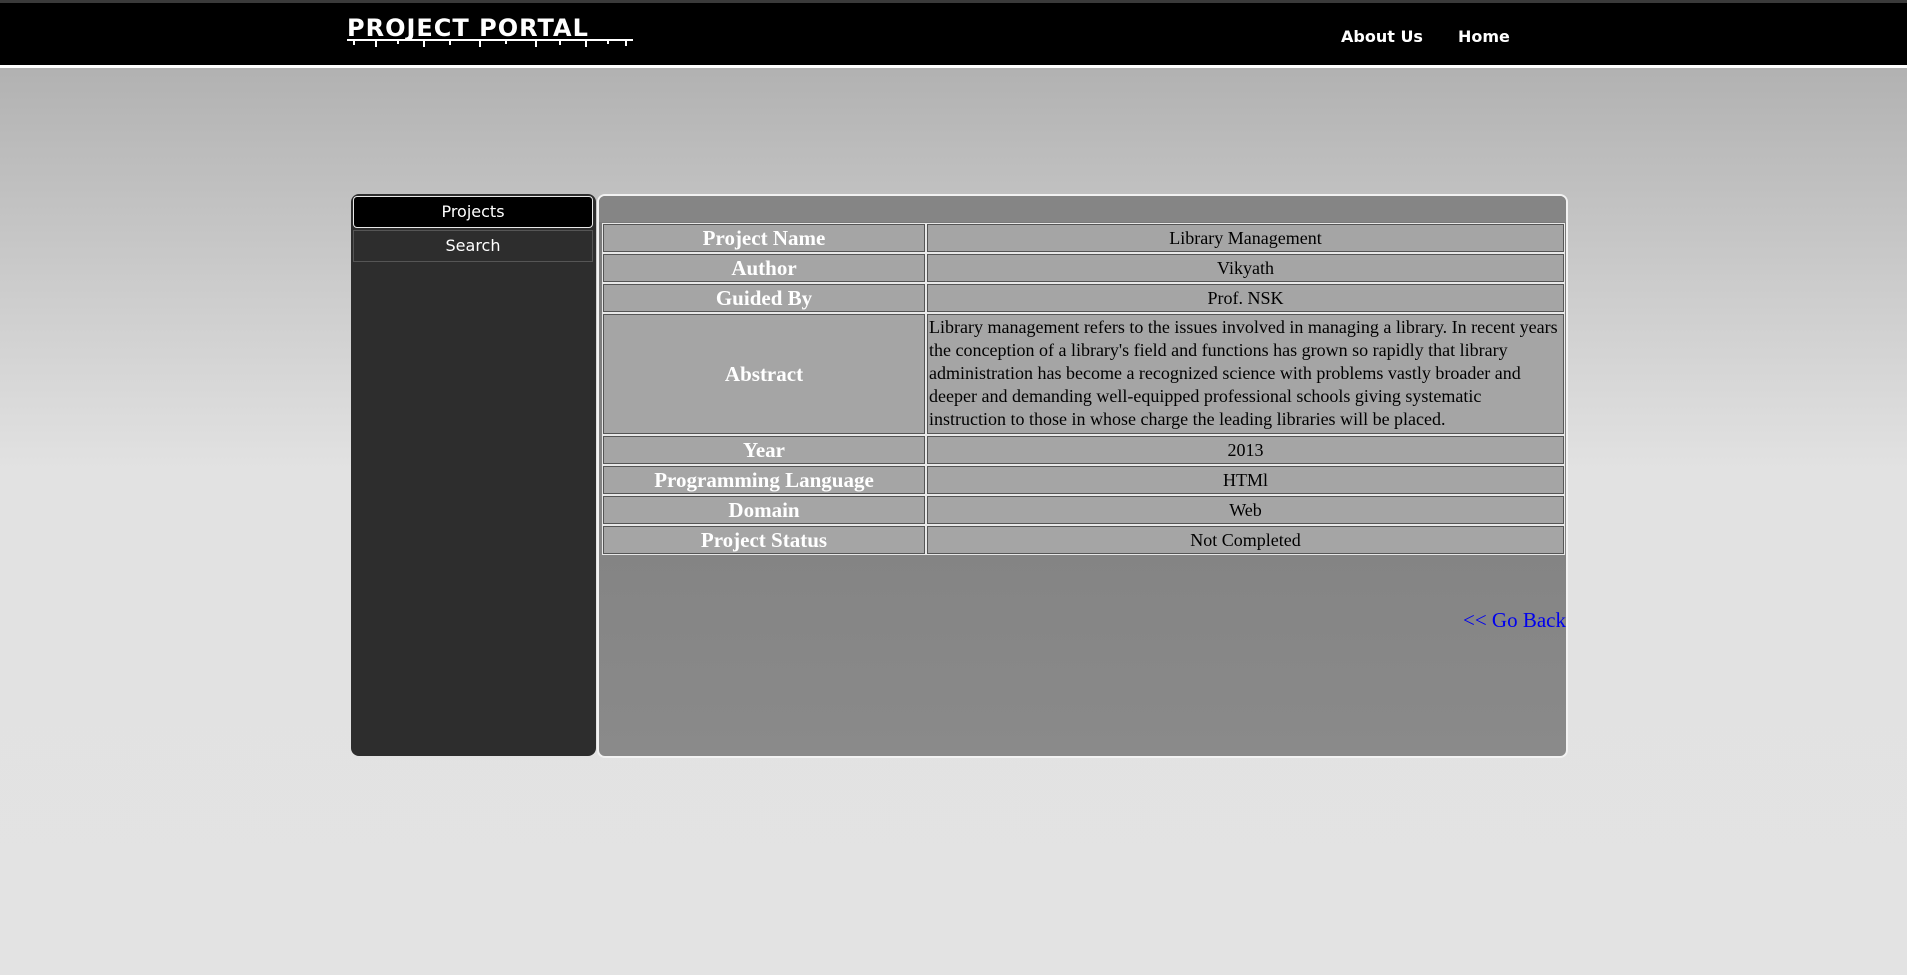 Image resolution: width=1907 pixels, height=975 pixels. Describe the element at coordinates (1245, 450) in the screenshot. I see `year-value: 2013` at that location.